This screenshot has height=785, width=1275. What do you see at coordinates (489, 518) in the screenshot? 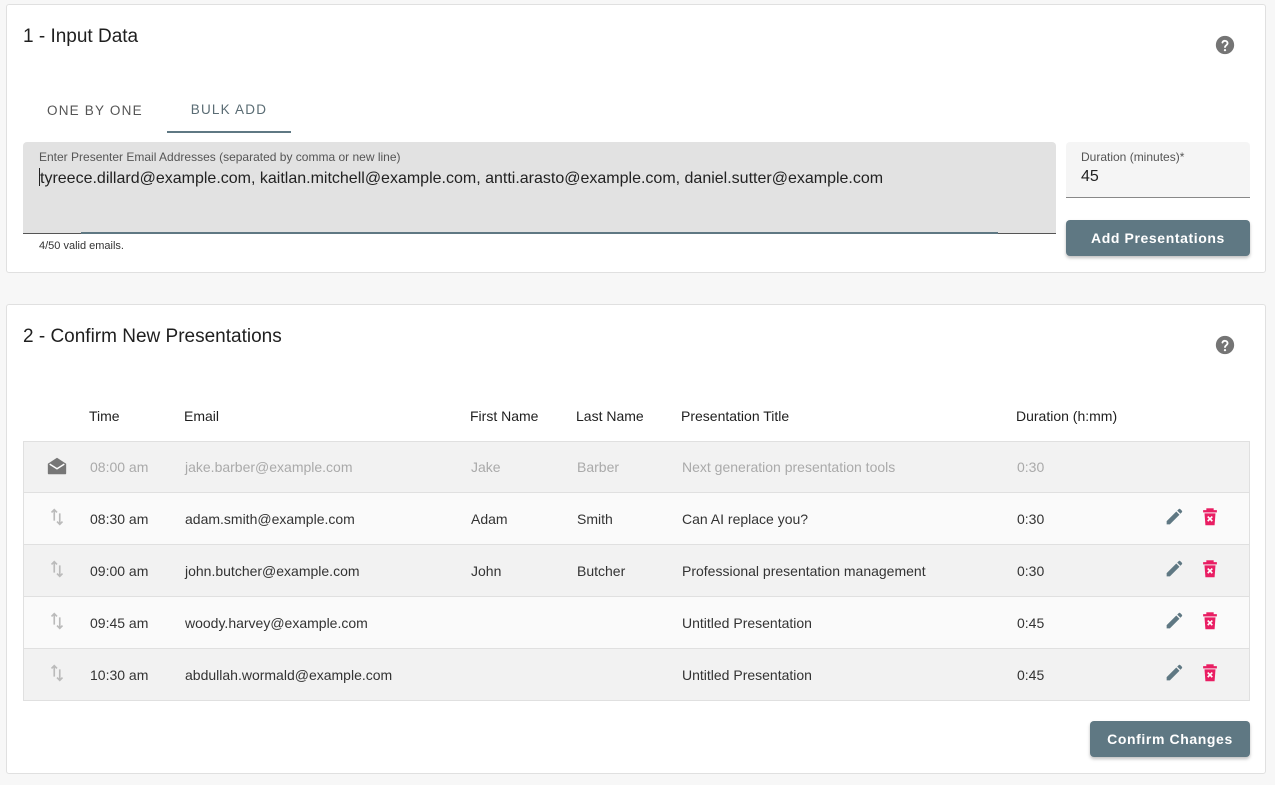
I see `cell-first-name: Adam` at bounding box center [489, 518].